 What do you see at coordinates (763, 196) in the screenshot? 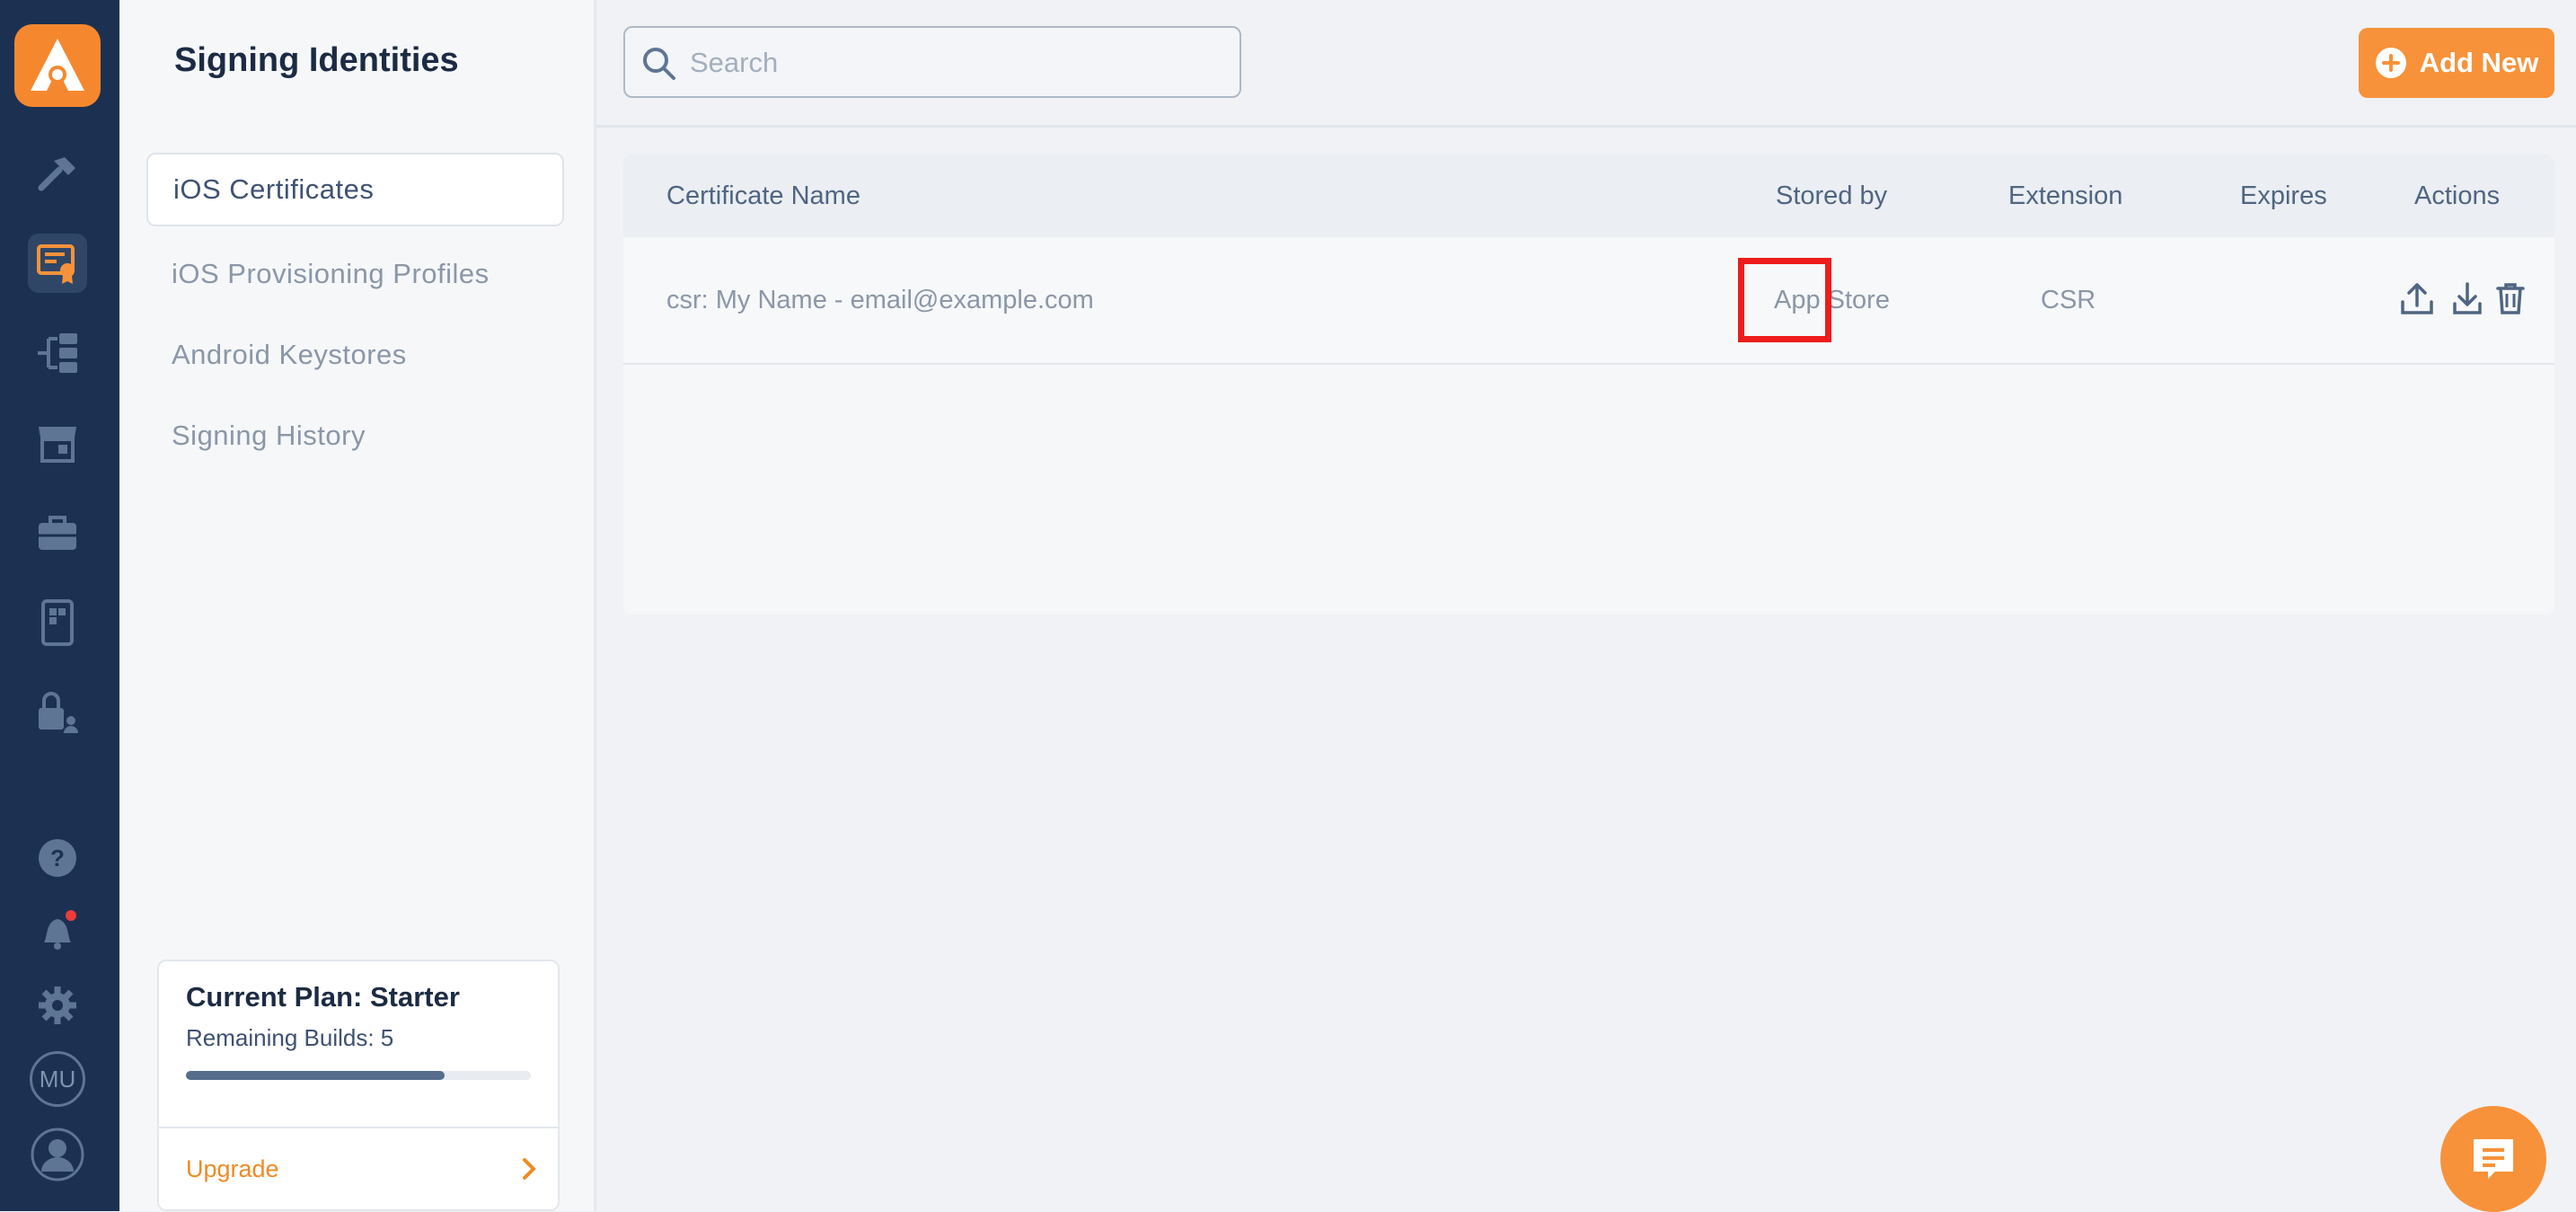
I see `column-certificate-name: Certificate Name` at bounding box center [763, 196].